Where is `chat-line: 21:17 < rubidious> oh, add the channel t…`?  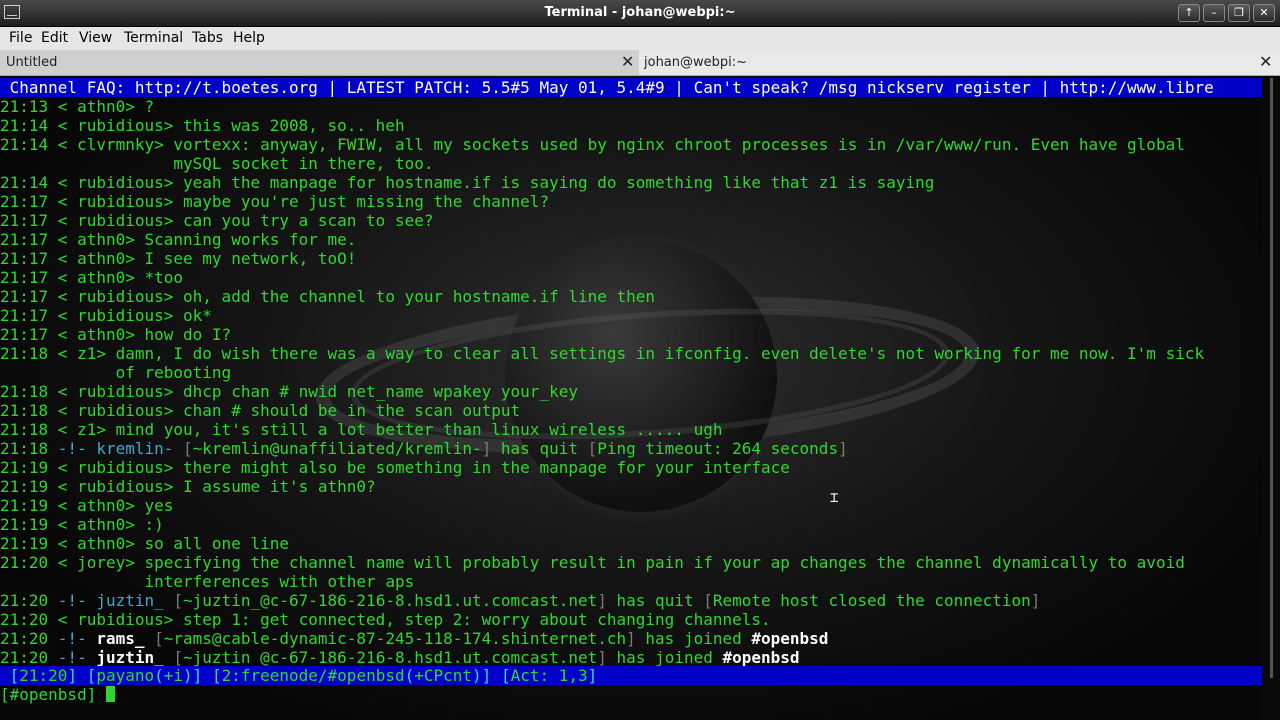
chat-line: 21:17 < rubidious> oh, add the channel t… is located at coordinates (631, 296).